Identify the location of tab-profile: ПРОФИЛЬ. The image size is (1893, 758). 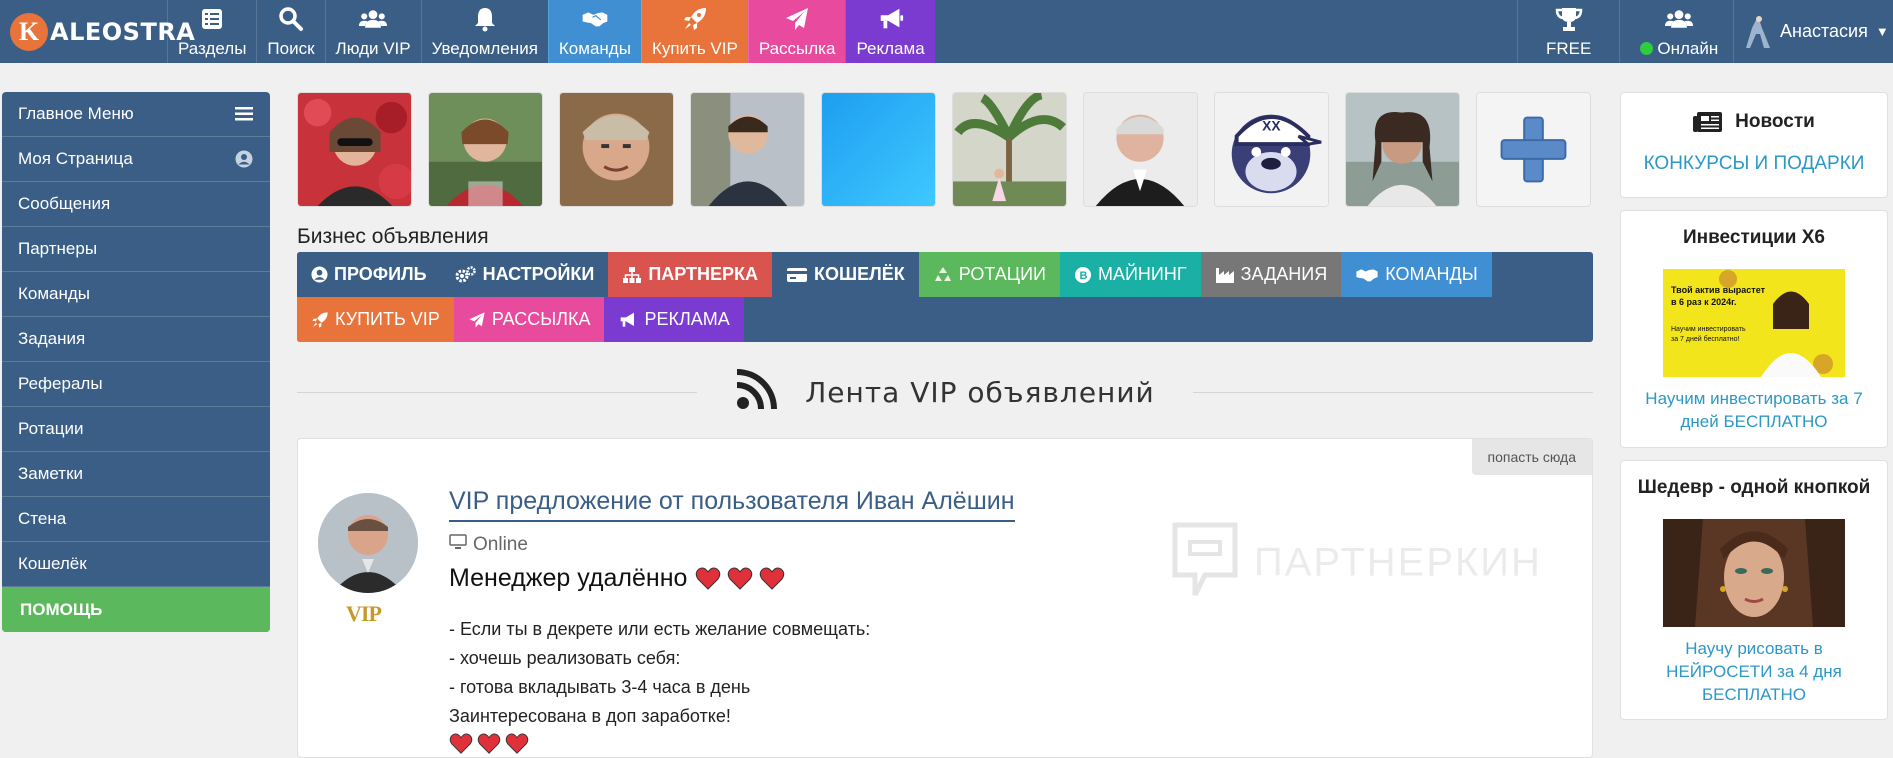
(369, 274).